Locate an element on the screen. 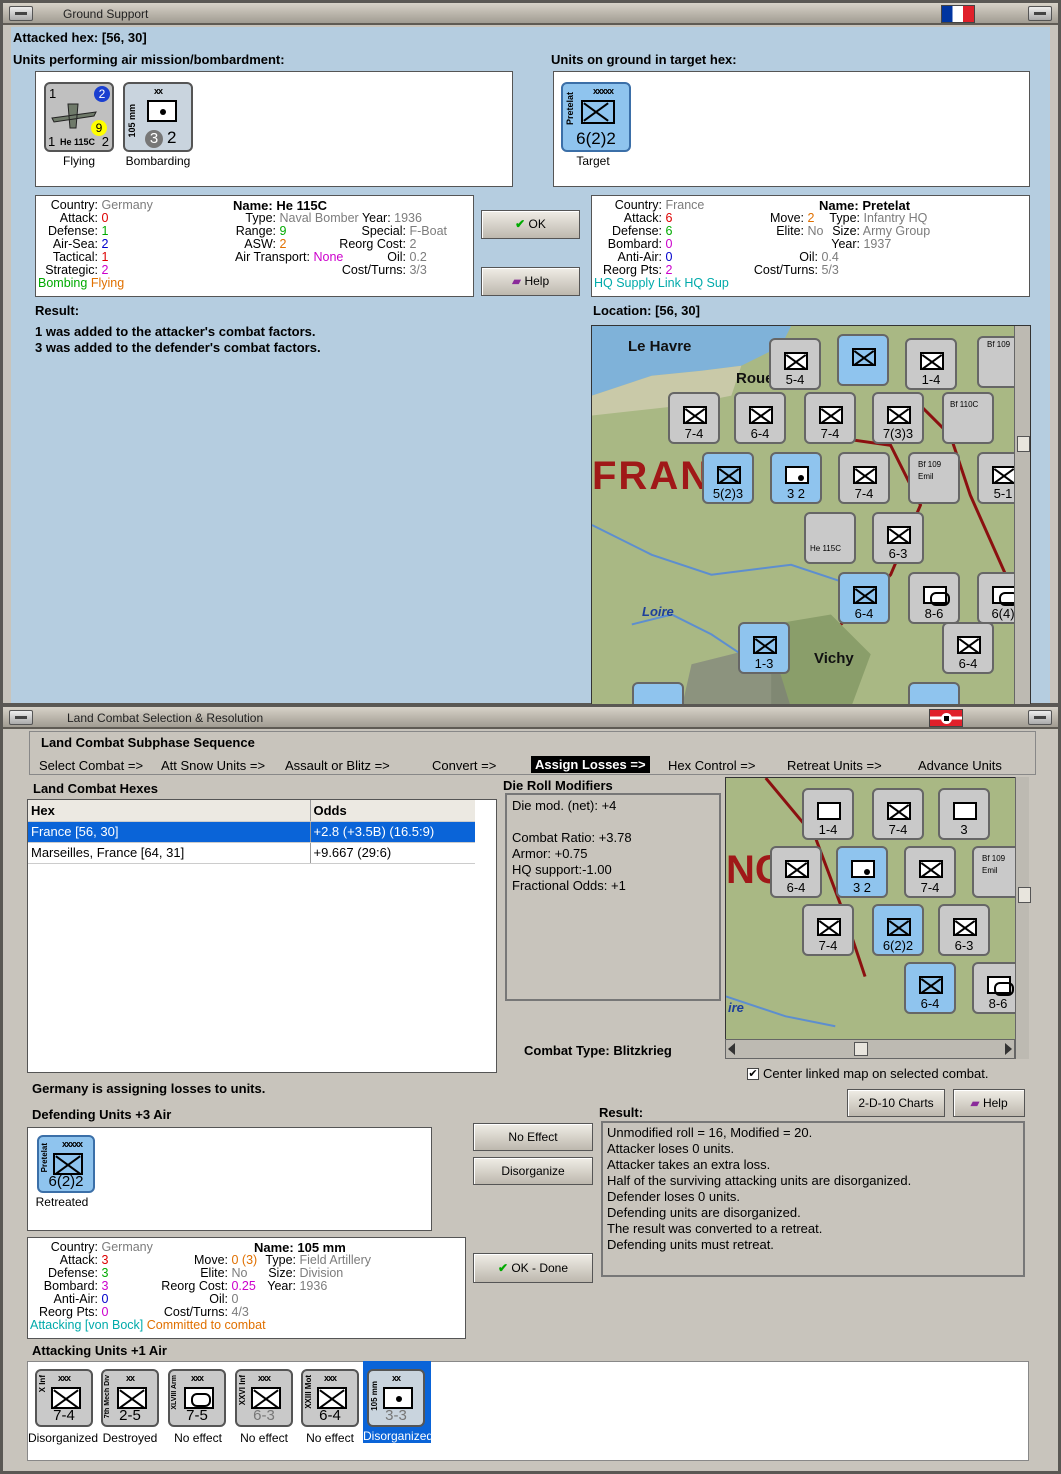 The width and height of the screenshot is (1061, 1474). check-icon: ✔ is located at coordinates (520, 224).